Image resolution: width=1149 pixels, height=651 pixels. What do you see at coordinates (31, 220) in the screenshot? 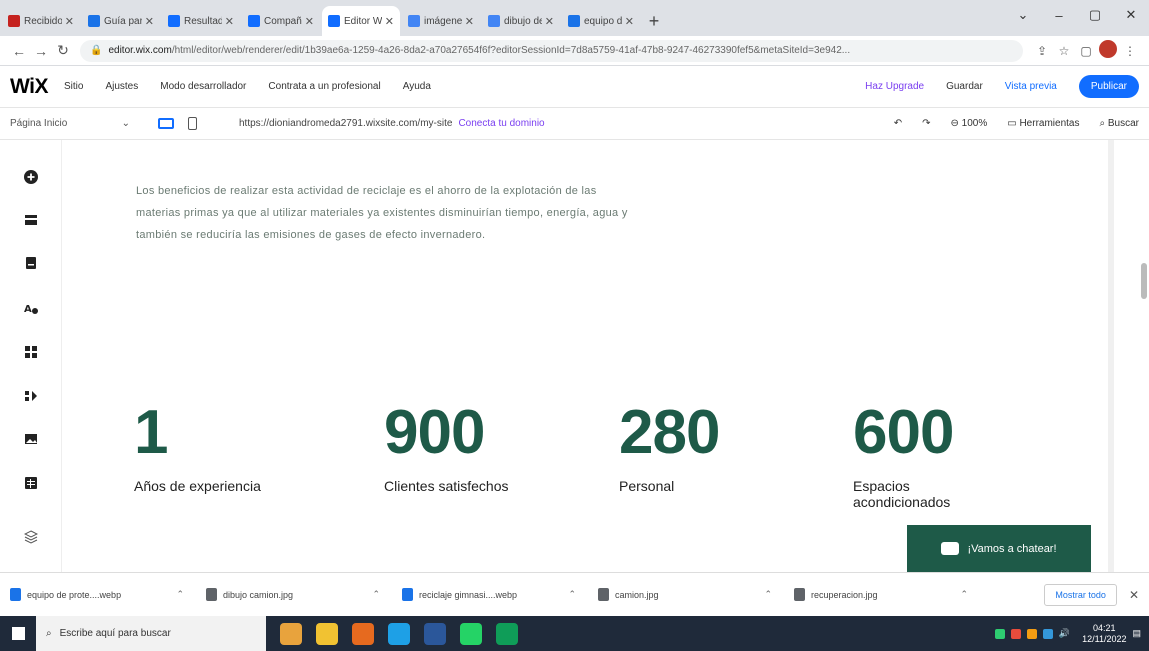
I see `add-section-icon` at bounding box center [31, 220].